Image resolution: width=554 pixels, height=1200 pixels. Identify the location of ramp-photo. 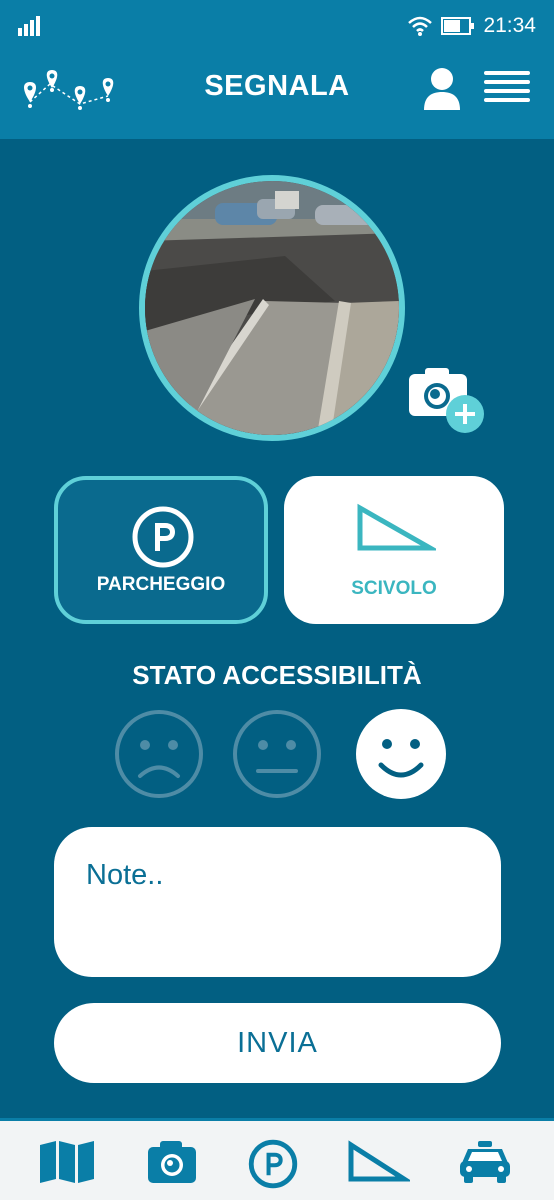
(272, 308).